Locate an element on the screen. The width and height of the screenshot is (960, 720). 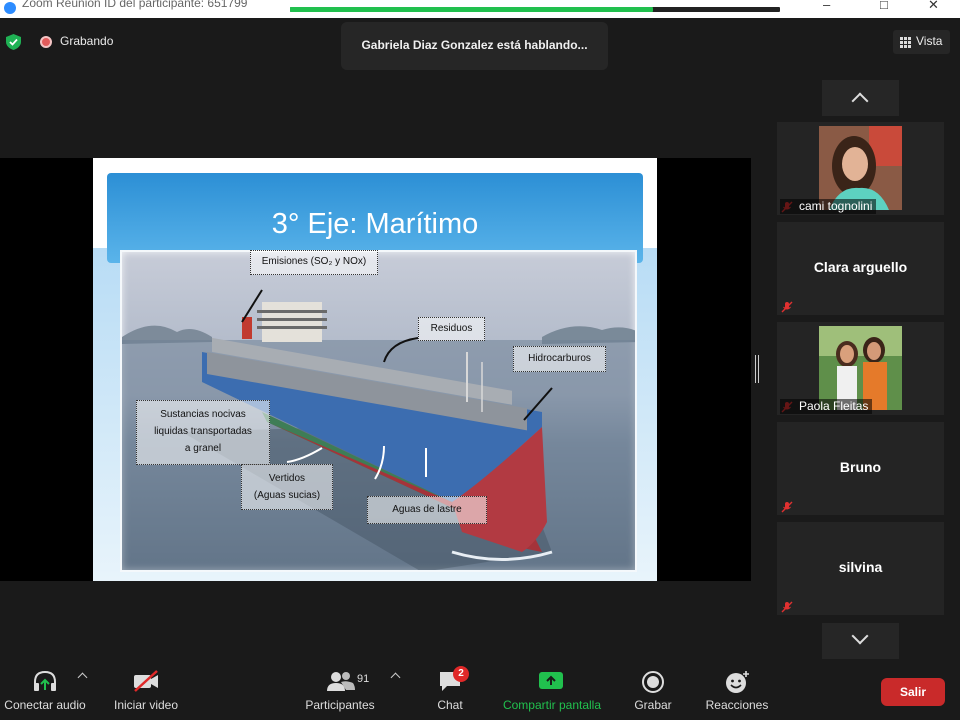
recording-label: Grabando is located at coordinates (87, 41).